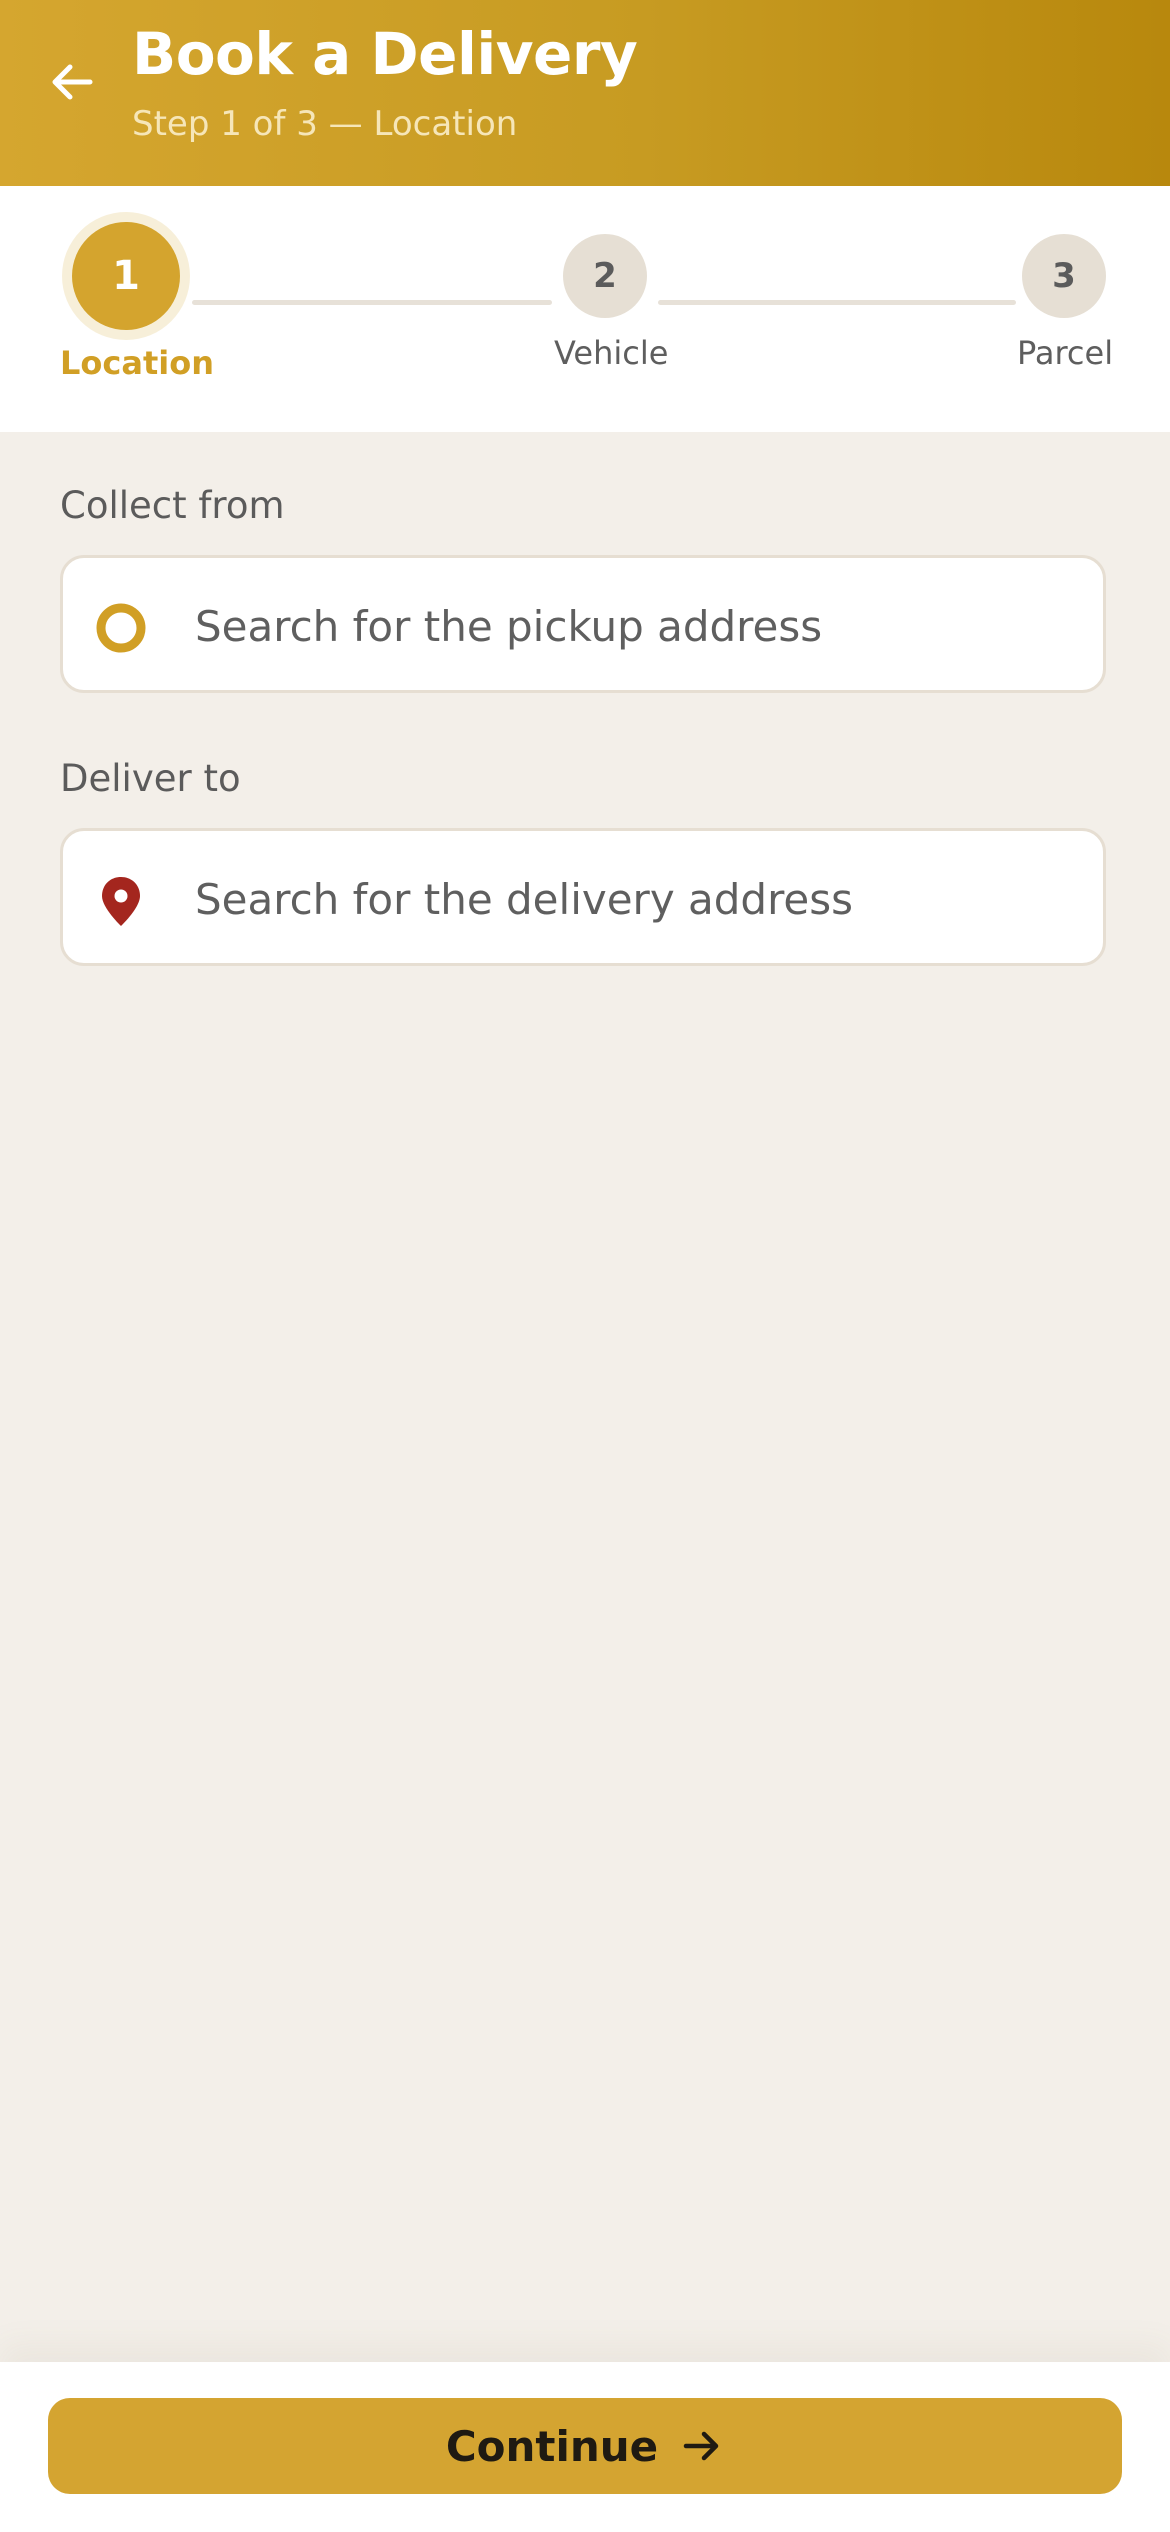  I want to click on step-3-indicator: 3, so click(1064, 276).